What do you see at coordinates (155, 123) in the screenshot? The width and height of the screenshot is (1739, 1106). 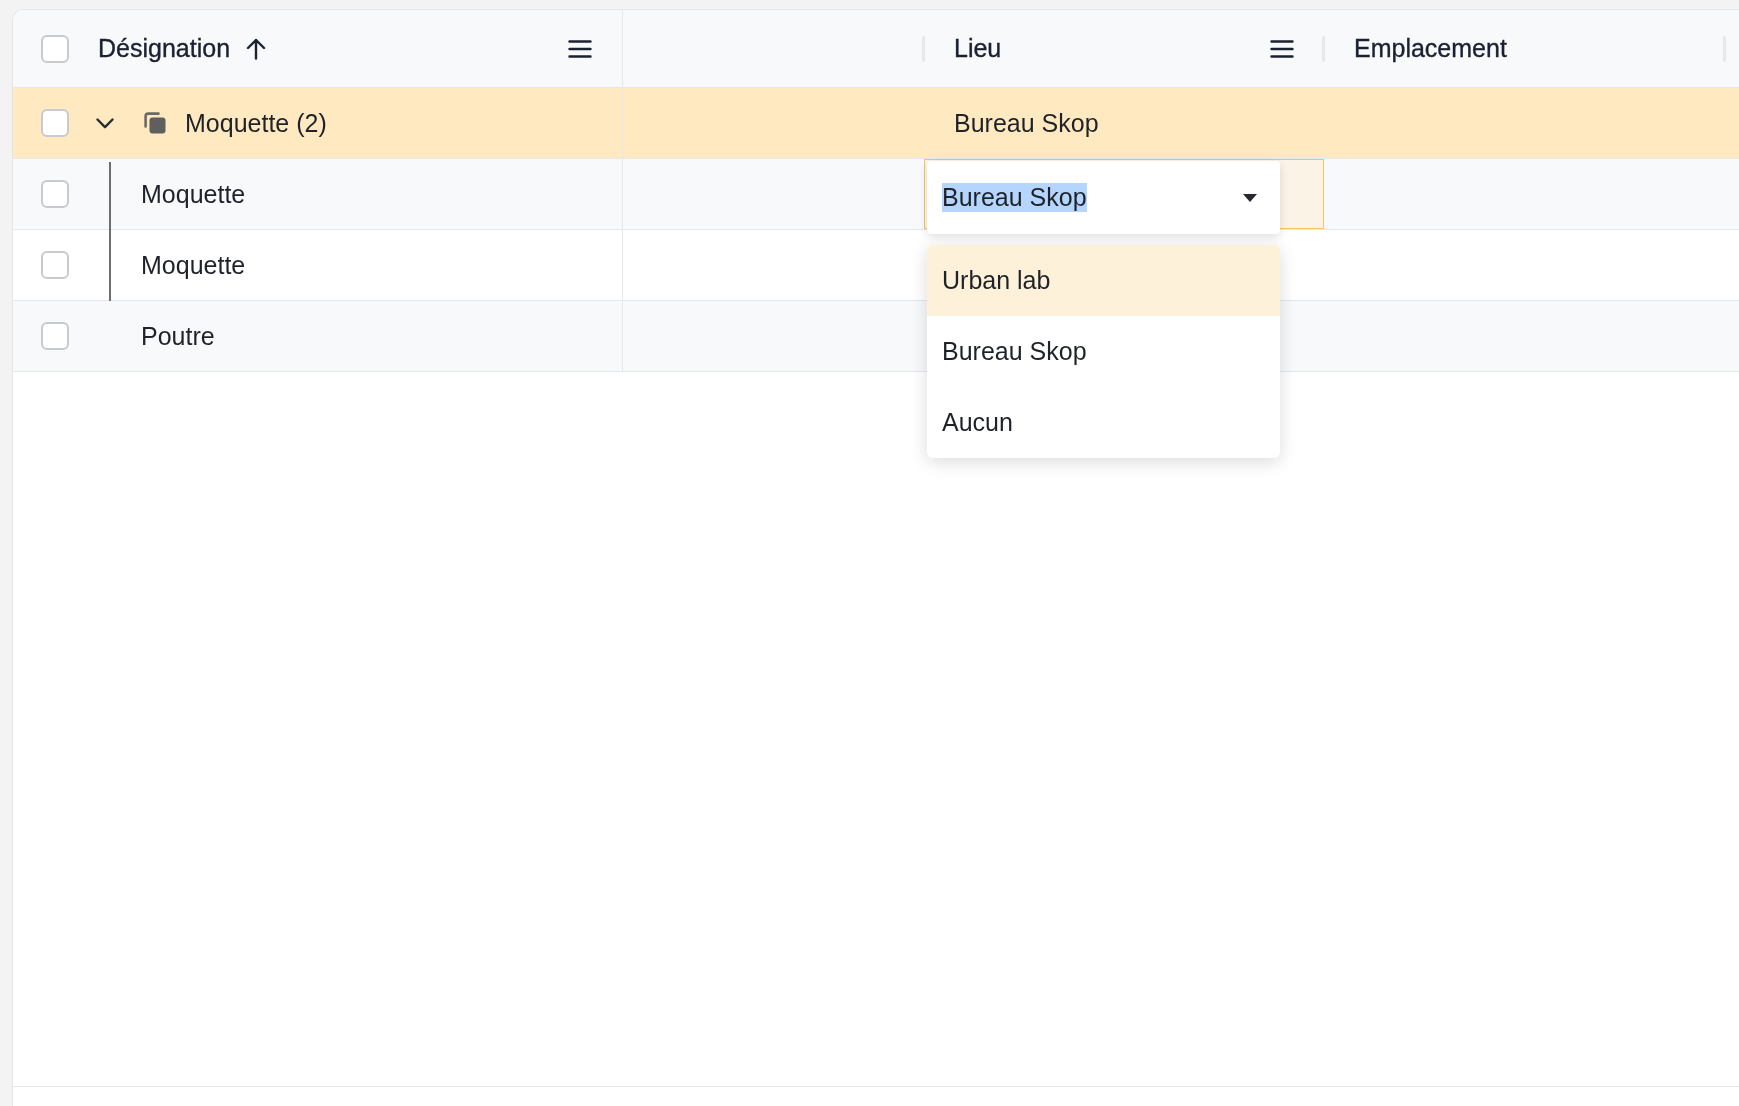 I see `stacked-squares-icon` at bounding box center [155, 123].